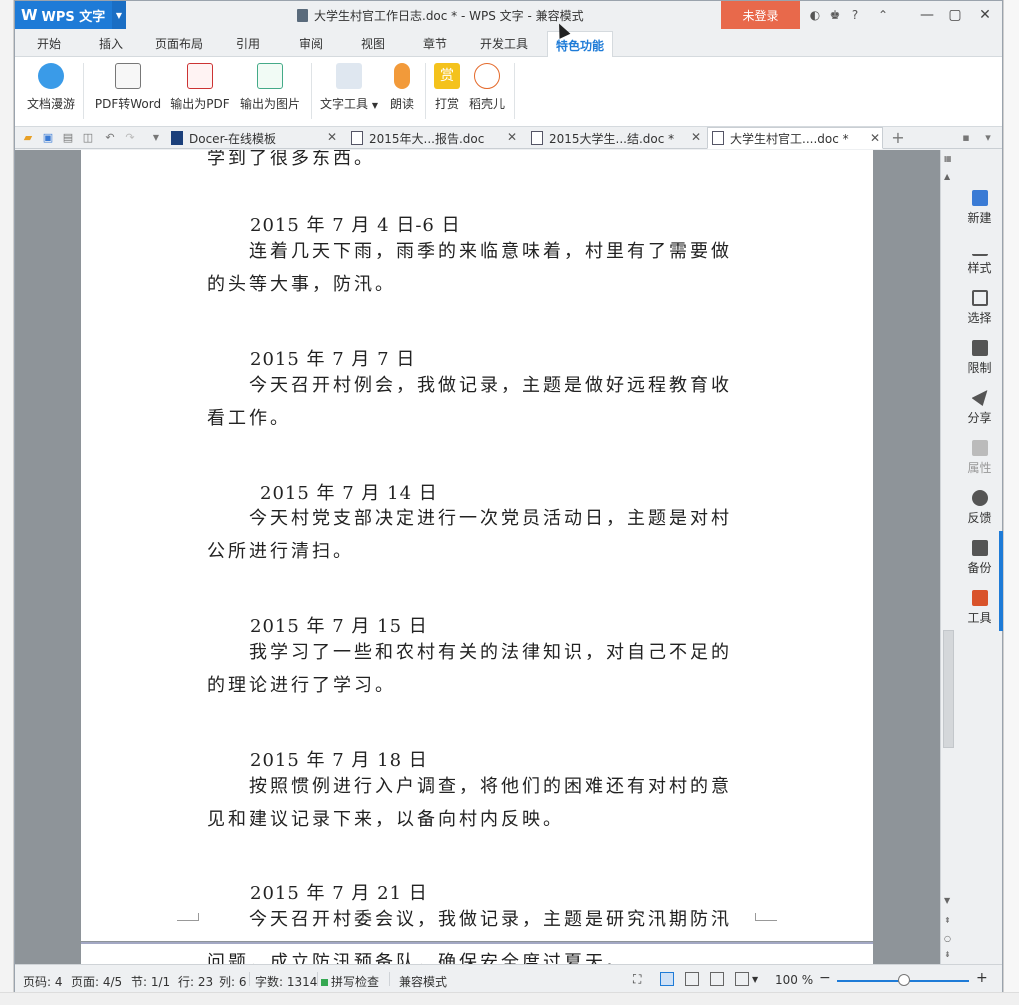 The height and width of the screenshot is (1005, 1019). Describe the element at coordinates (43, 981) in the screenshot. I see `status-page-number: 页码: 4` at that location.